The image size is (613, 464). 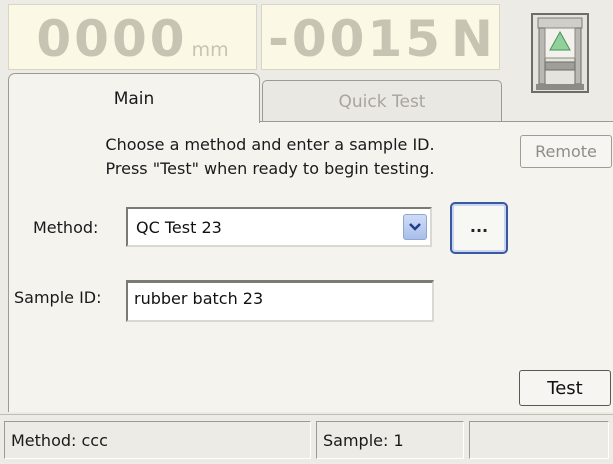 I want to click on position-unit: mm, so click(x=210, y=50).